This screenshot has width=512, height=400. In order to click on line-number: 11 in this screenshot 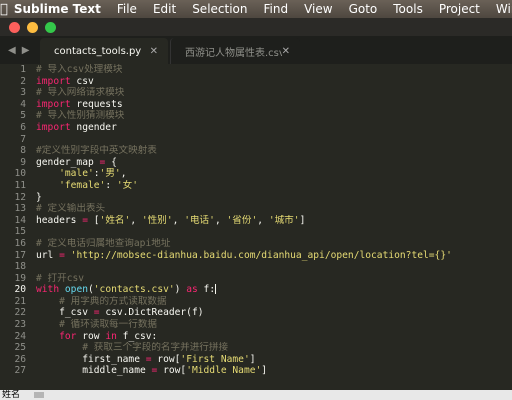, I will do `click(20, 185)`.